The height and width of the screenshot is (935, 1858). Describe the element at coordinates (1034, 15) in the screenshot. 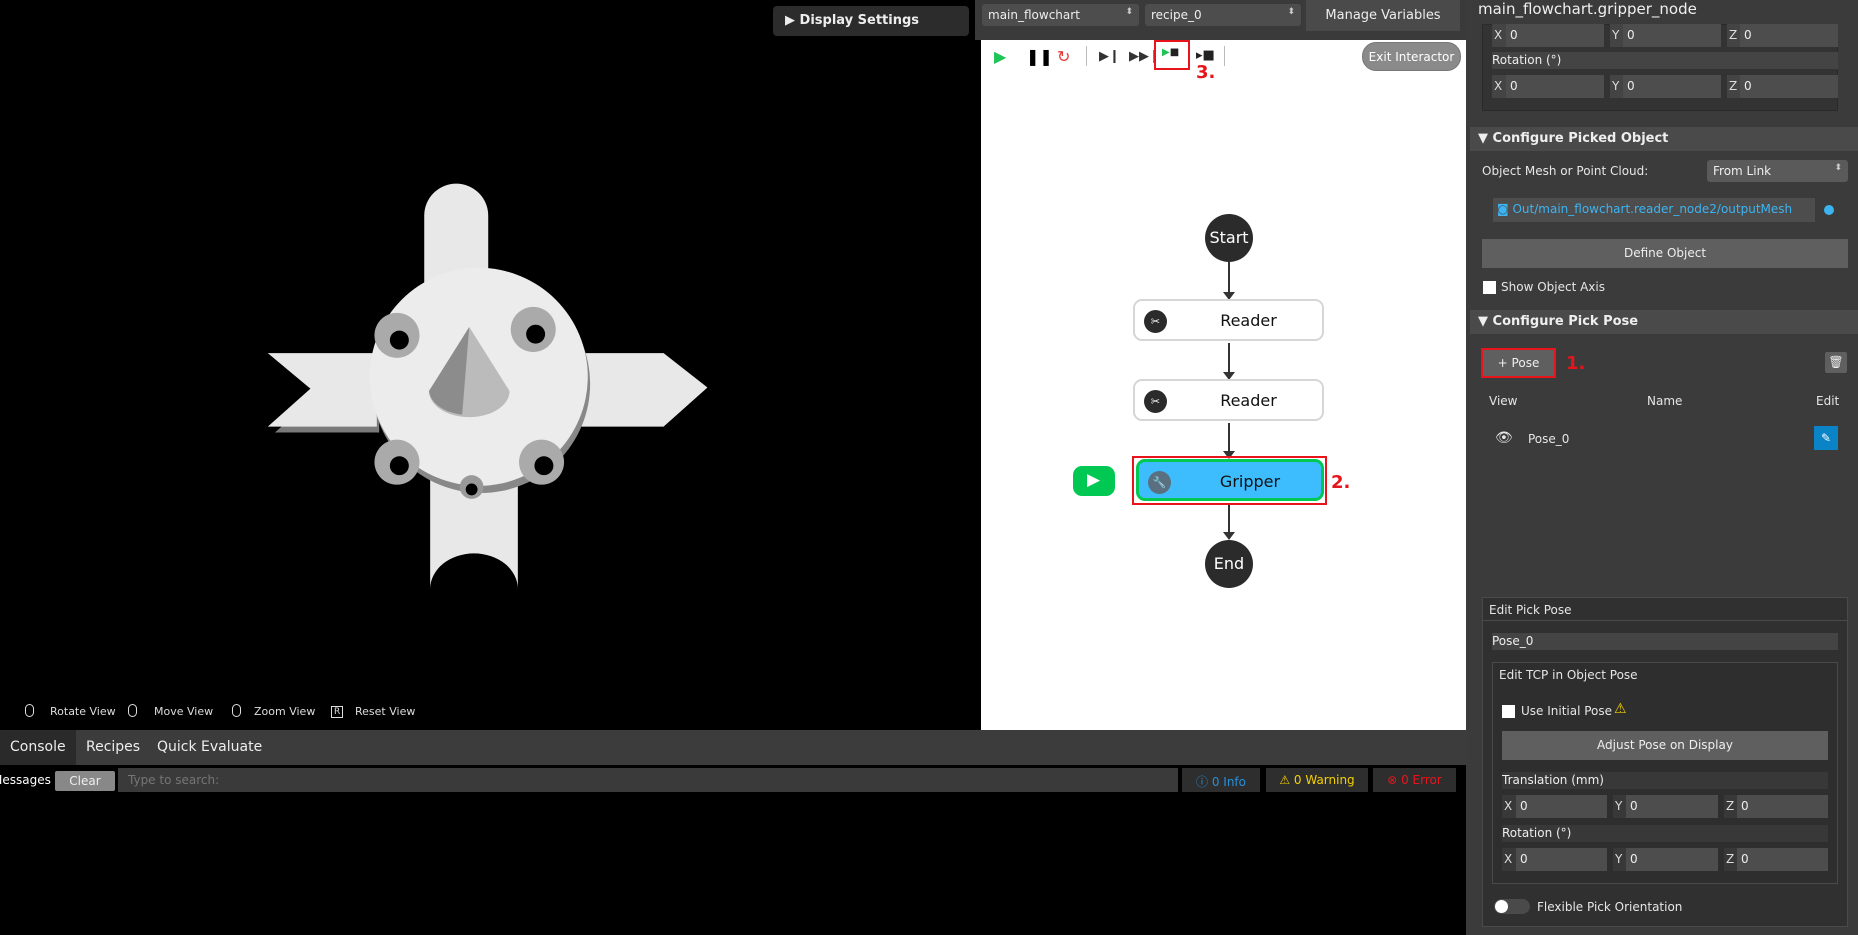

I see `flowchart-select-value: main_flowchart` at that location.